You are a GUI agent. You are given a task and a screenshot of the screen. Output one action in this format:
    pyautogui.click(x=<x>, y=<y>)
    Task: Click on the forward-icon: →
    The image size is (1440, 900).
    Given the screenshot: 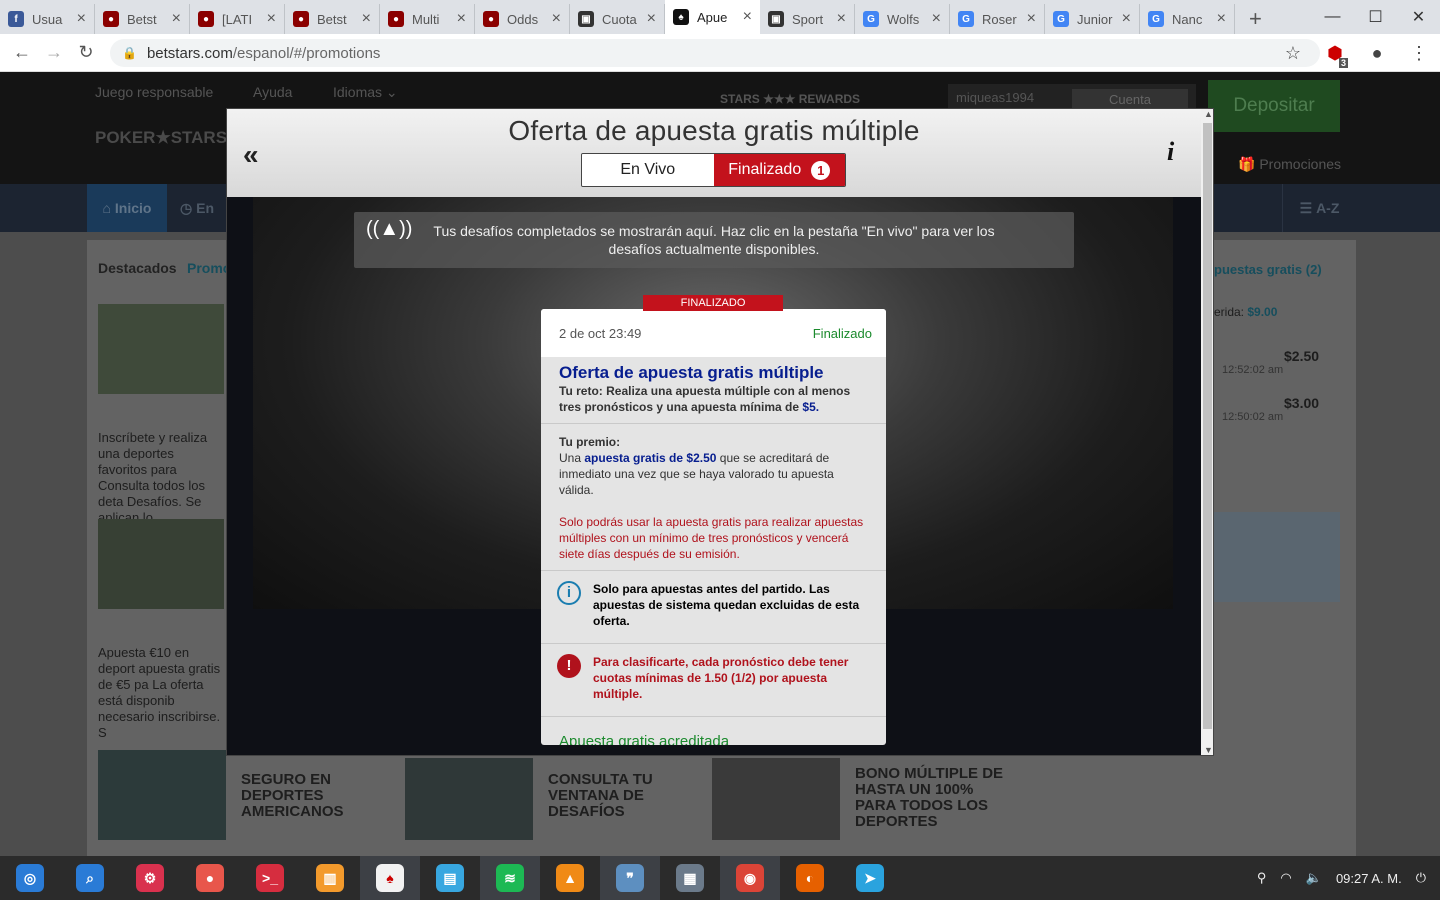 What is the action you would take?
    pyautogui.click(x=54, y=52)
    